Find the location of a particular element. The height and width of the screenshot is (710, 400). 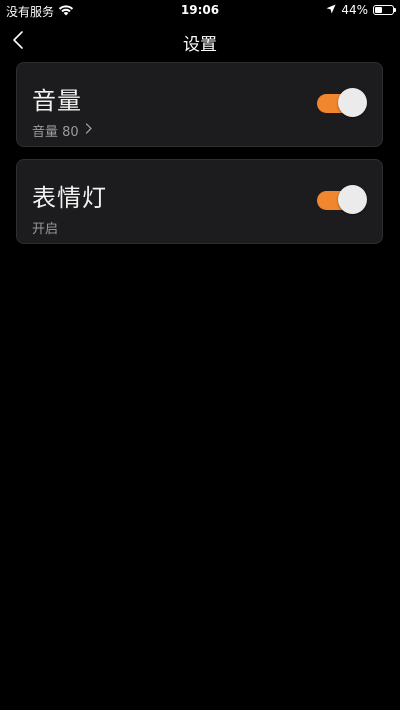

chevron-right-icon is located at coordinates (88, 130).